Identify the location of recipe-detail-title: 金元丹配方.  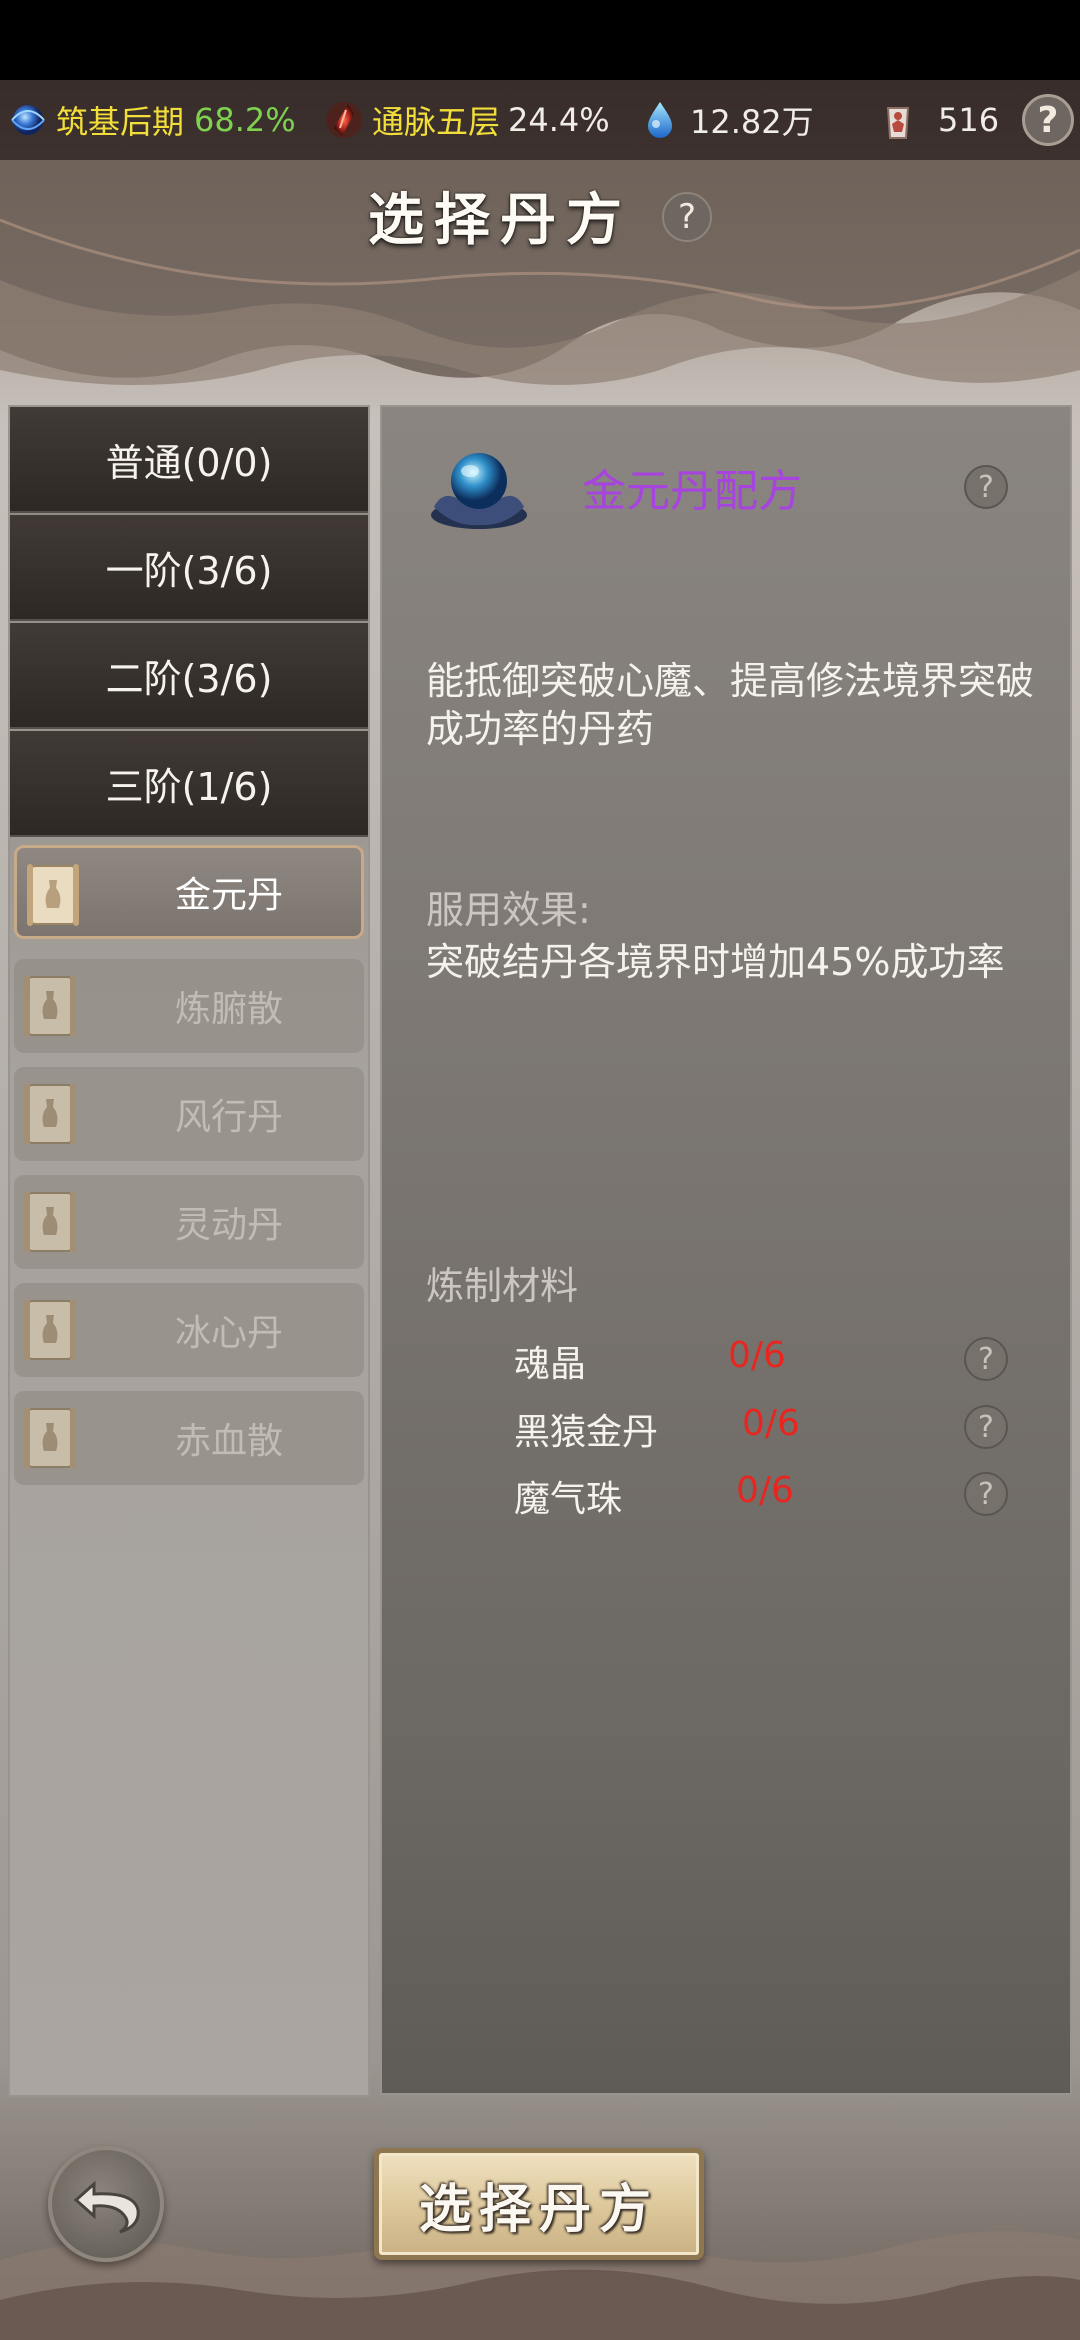
(692, 491).